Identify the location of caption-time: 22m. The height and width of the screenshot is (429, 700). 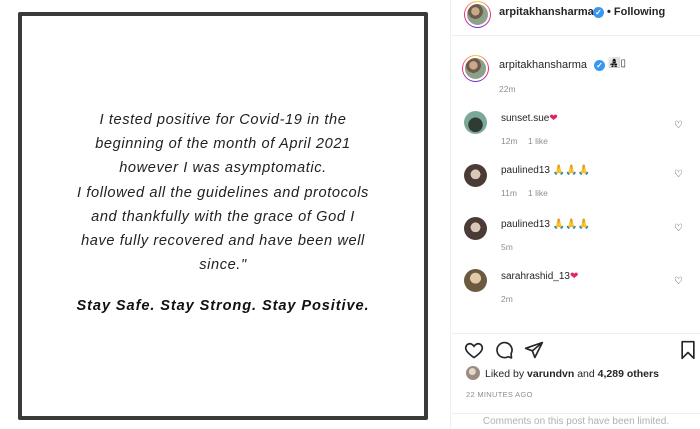
(507, 89).